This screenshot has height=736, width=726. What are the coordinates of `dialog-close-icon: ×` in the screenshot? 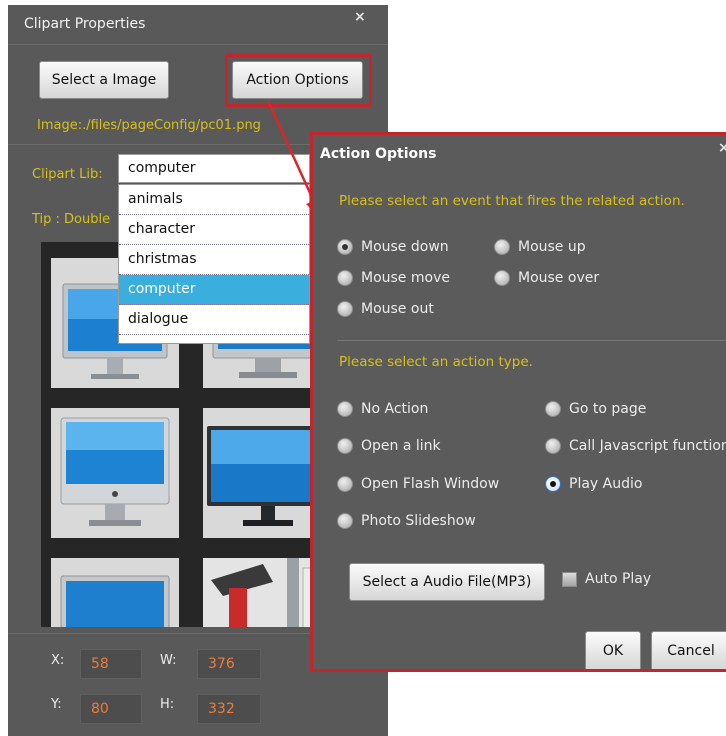 It's located at (722, 148).